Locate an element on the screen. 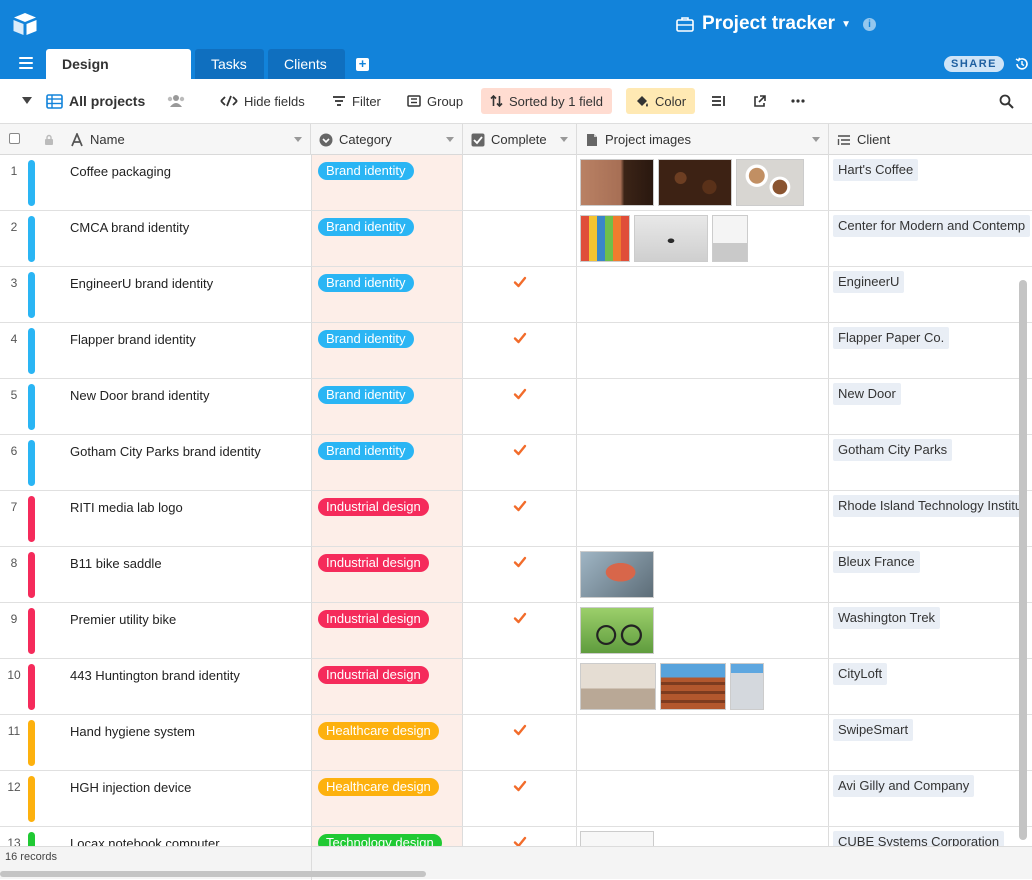  client-link: Bleux France is located at coordinates (876, 562).